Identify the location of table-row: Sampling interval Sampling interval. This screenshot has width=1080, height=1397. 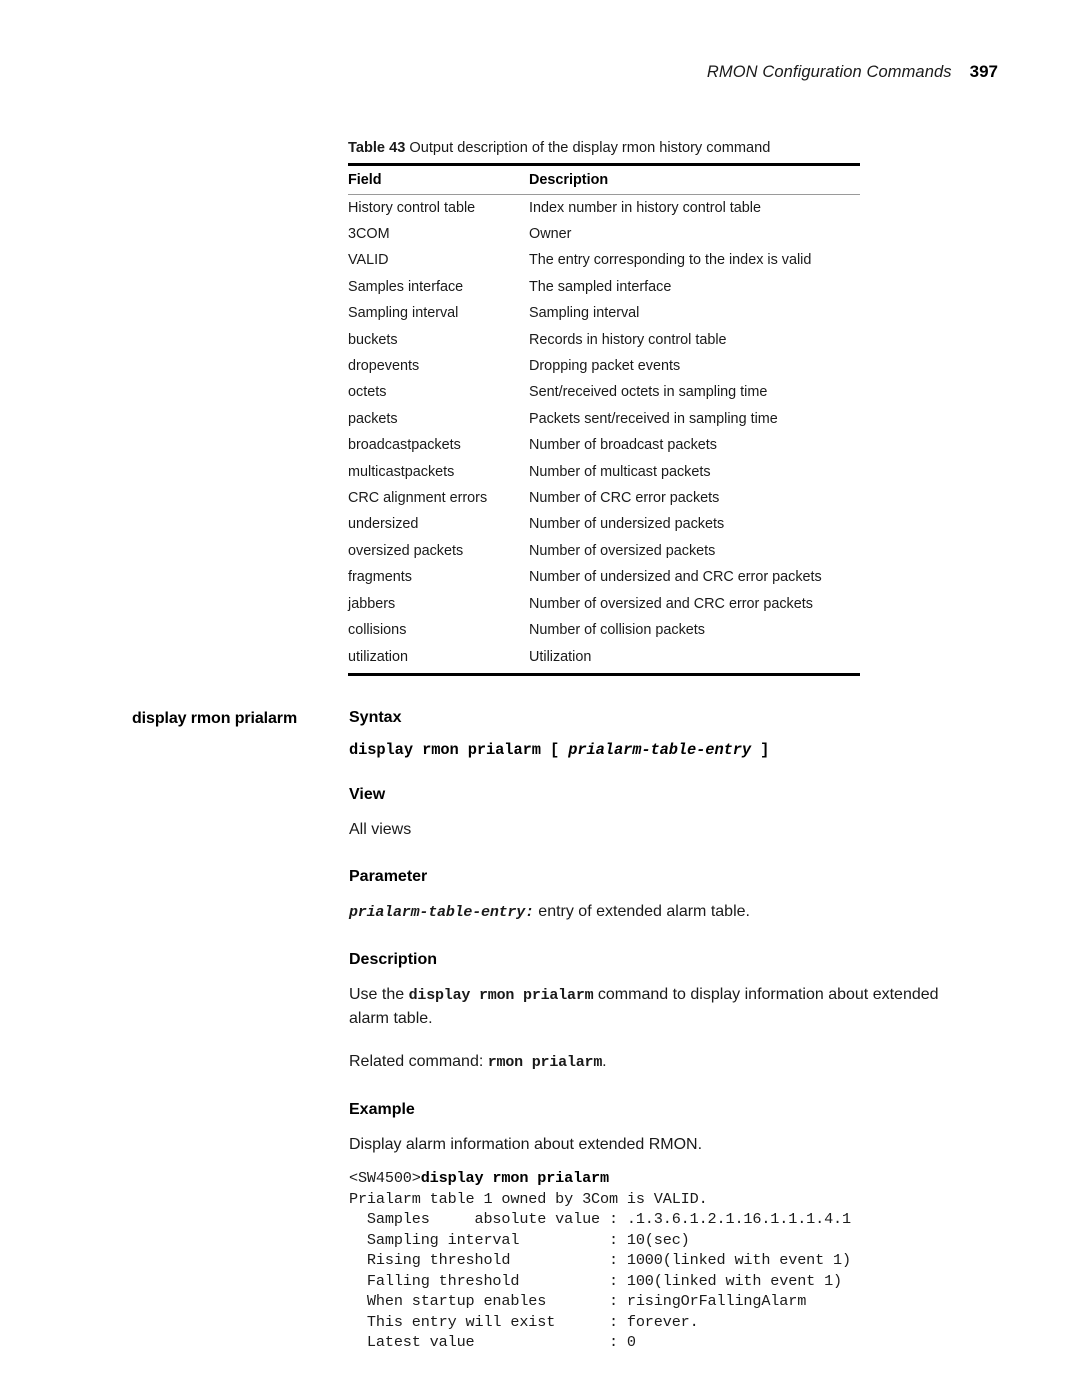
(604, 313).